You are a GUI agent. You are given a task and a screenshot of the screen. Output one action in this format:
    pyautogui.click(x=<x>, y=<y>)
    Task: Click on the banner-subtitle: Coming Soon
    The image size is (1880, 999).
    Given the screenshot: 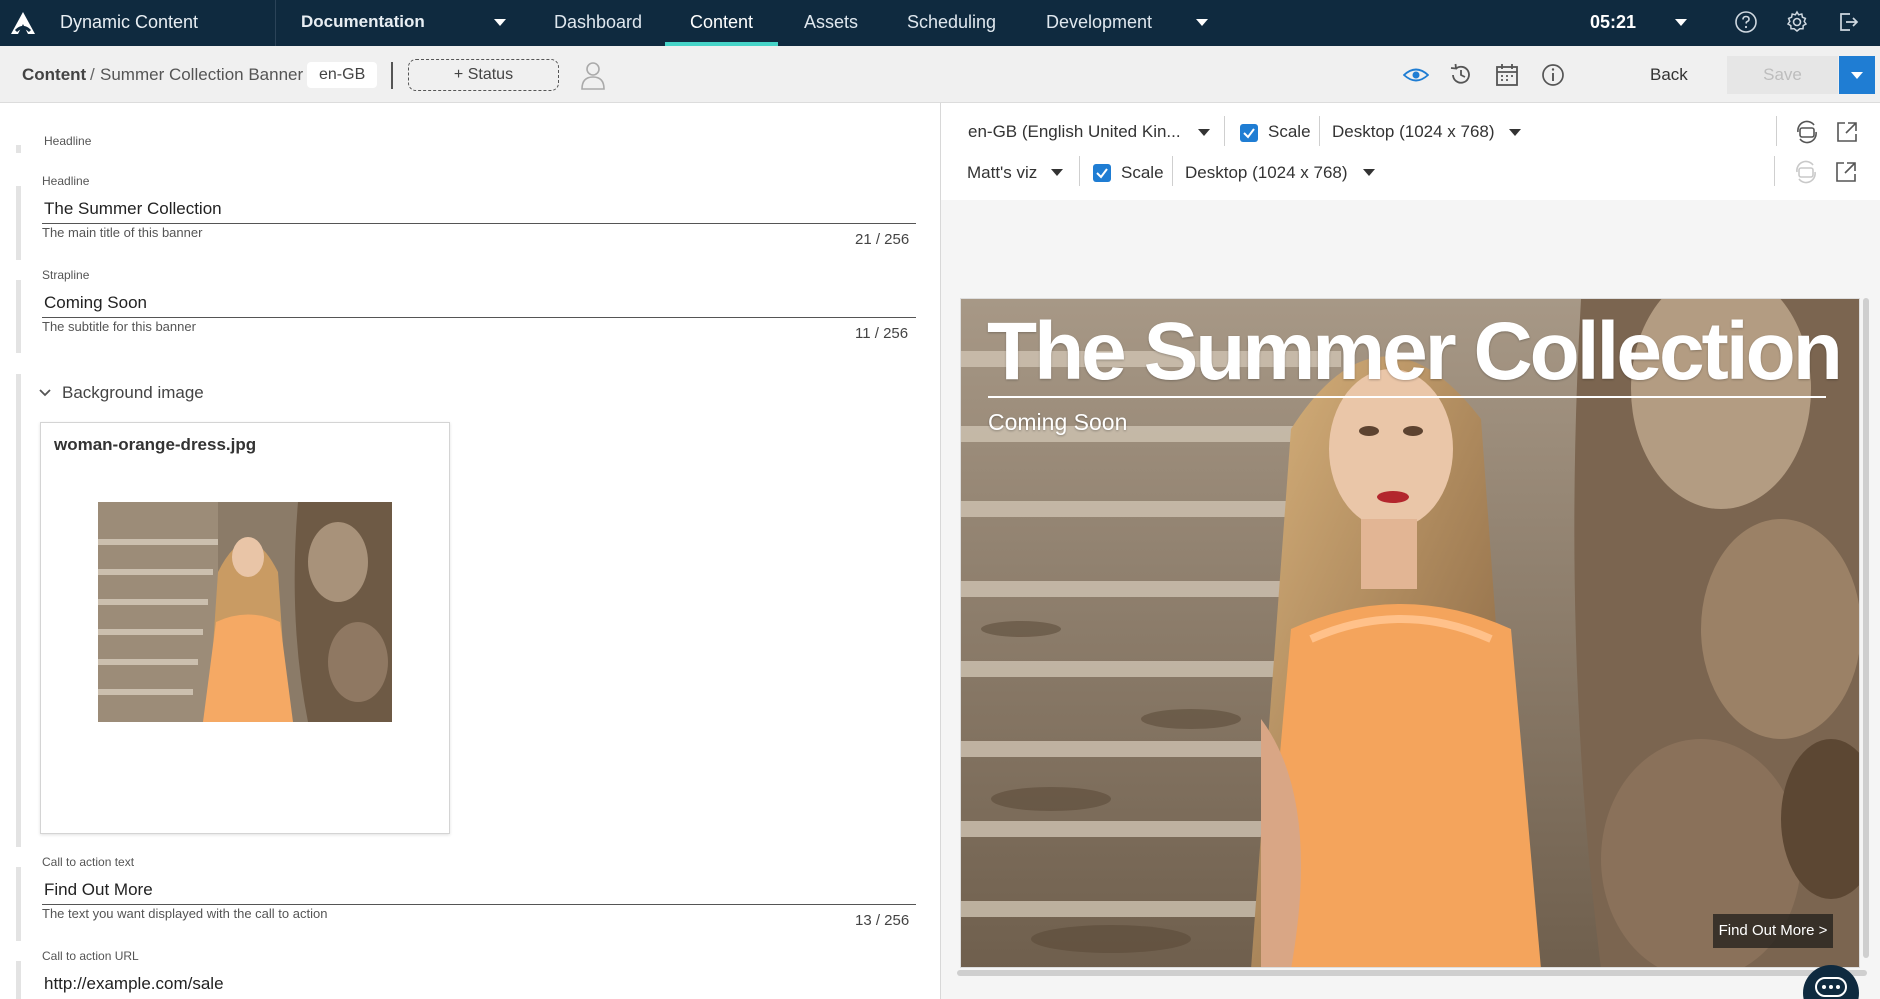 What is the action you would take?
    pyautogui.click(x=1058, y=422)
    